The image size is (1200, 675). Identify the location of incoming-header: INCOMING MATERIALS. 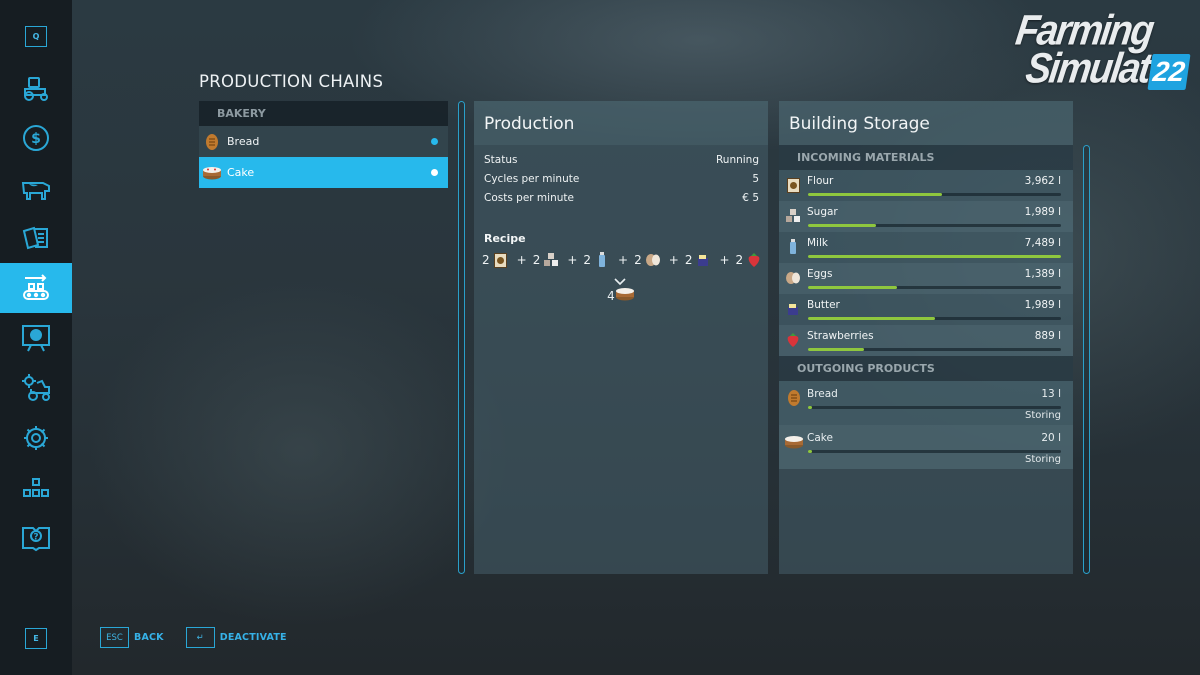
(926, 157).